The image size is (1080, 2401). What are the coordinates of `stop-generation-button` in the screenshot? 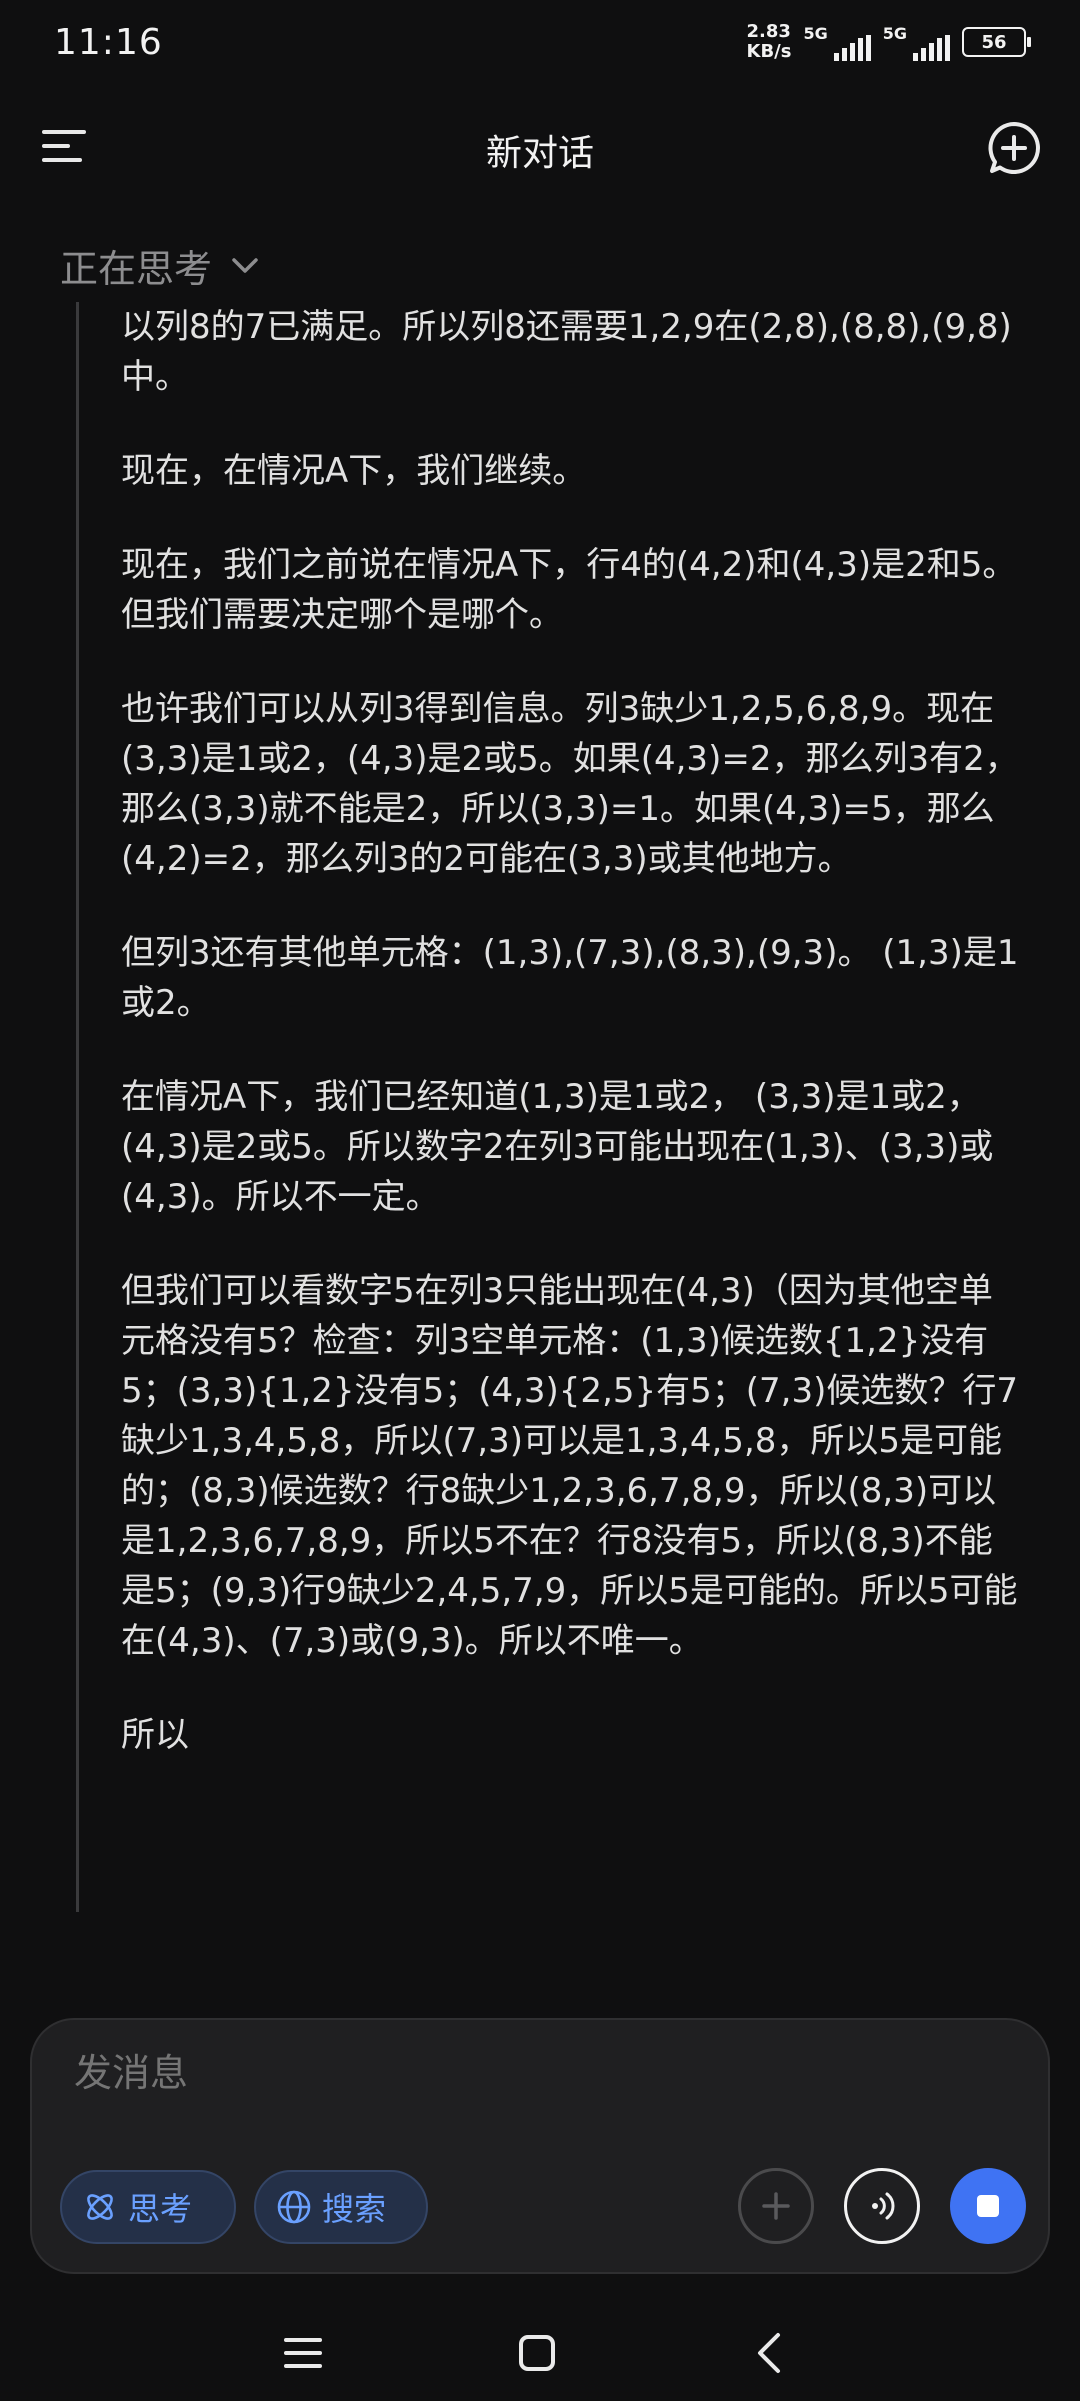 It's located at (988, 2206).